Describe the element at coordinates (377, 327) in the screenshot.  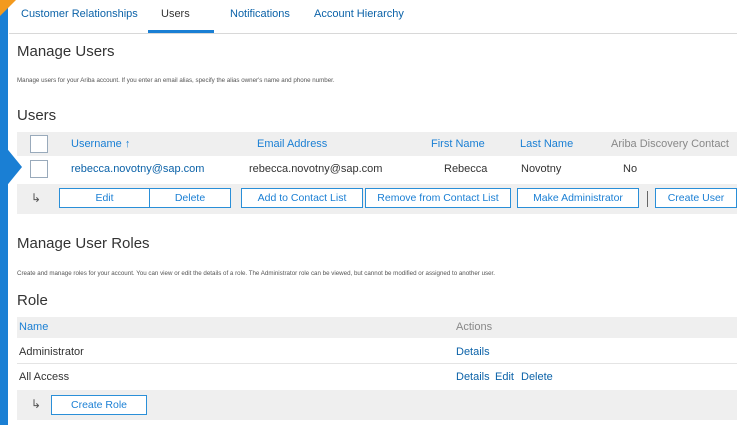
I see `roles-table-header: Name Actions` at that location.